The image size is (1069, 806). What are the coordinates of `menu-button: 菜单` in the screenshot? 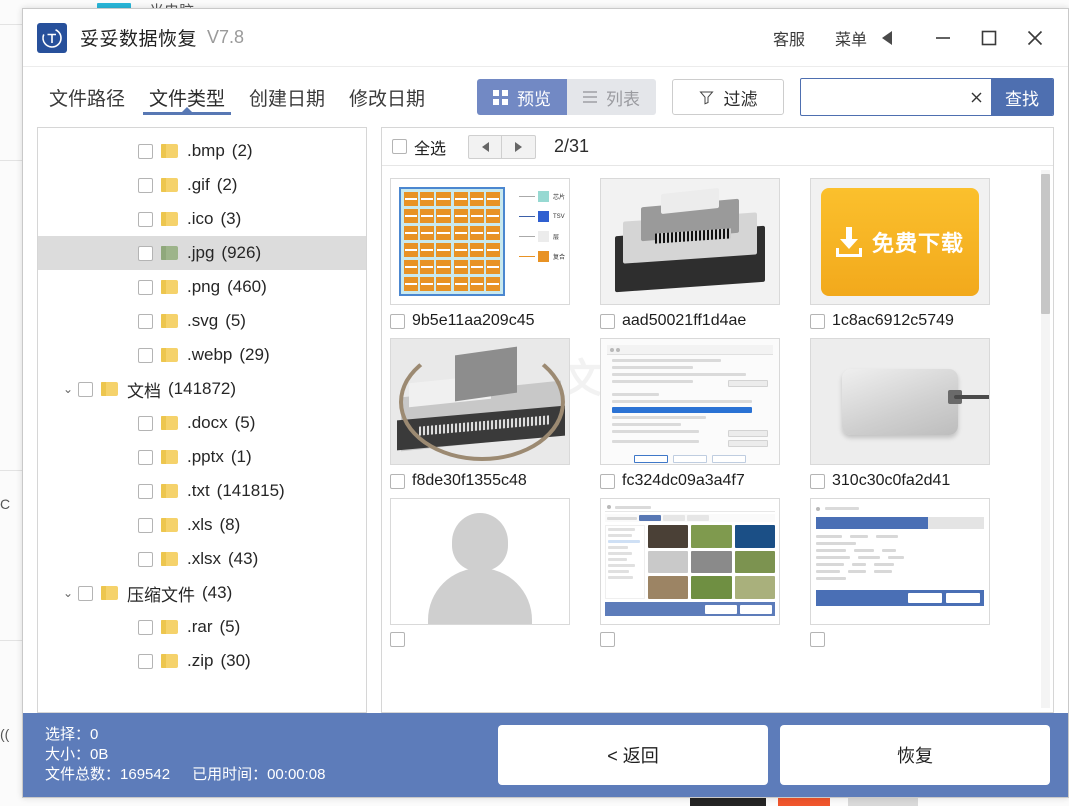 It's located at (859, 38).